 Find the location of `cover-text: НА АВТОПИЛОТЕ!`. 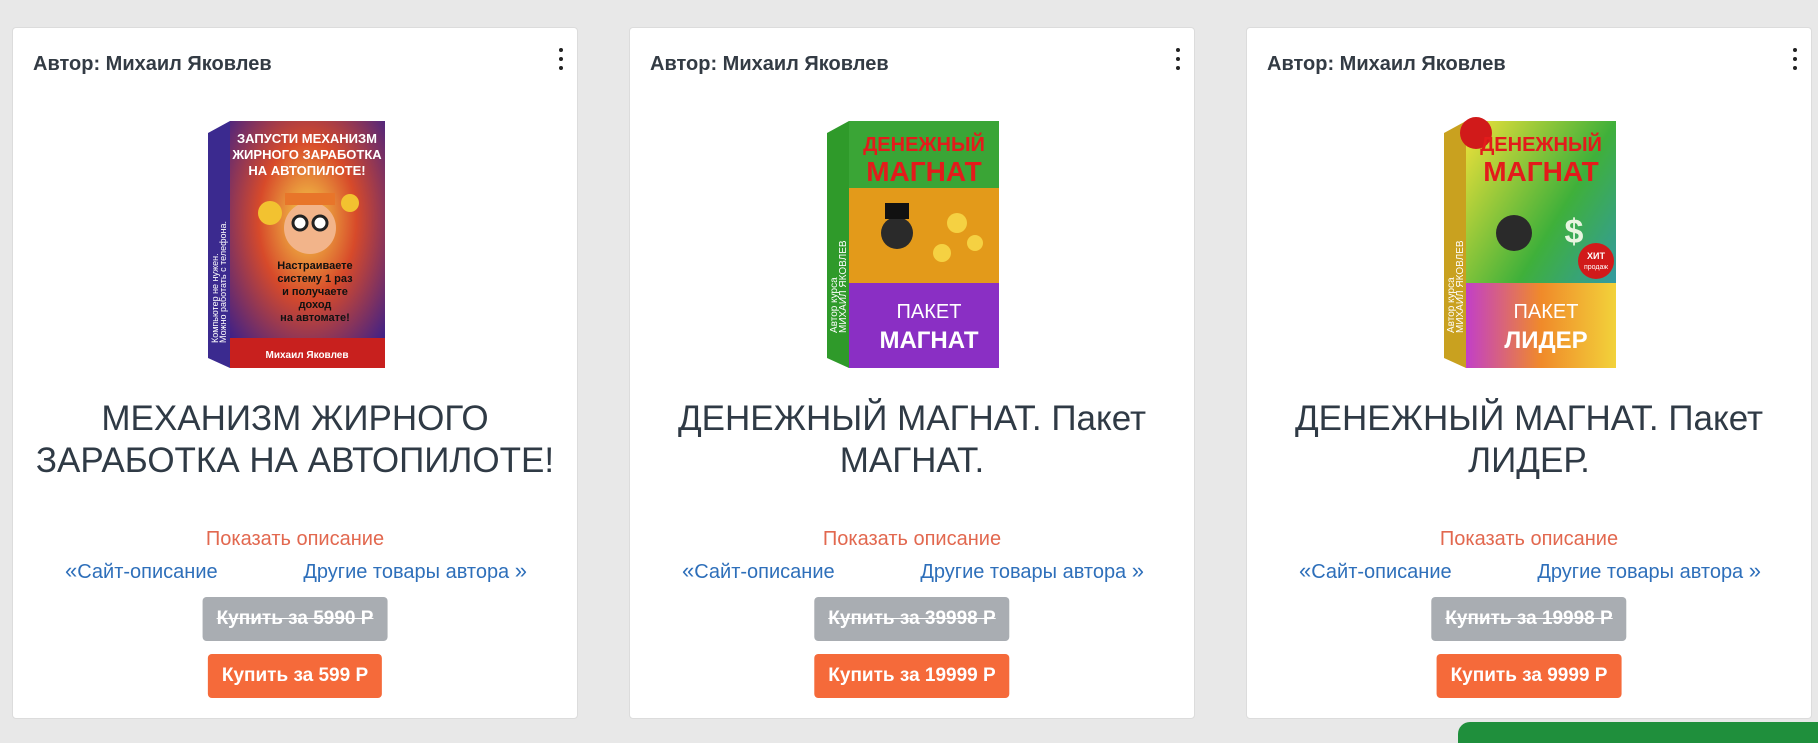

cover-text: НА АВТОПИЛОТЕ! is located at coordinates (306, 170).